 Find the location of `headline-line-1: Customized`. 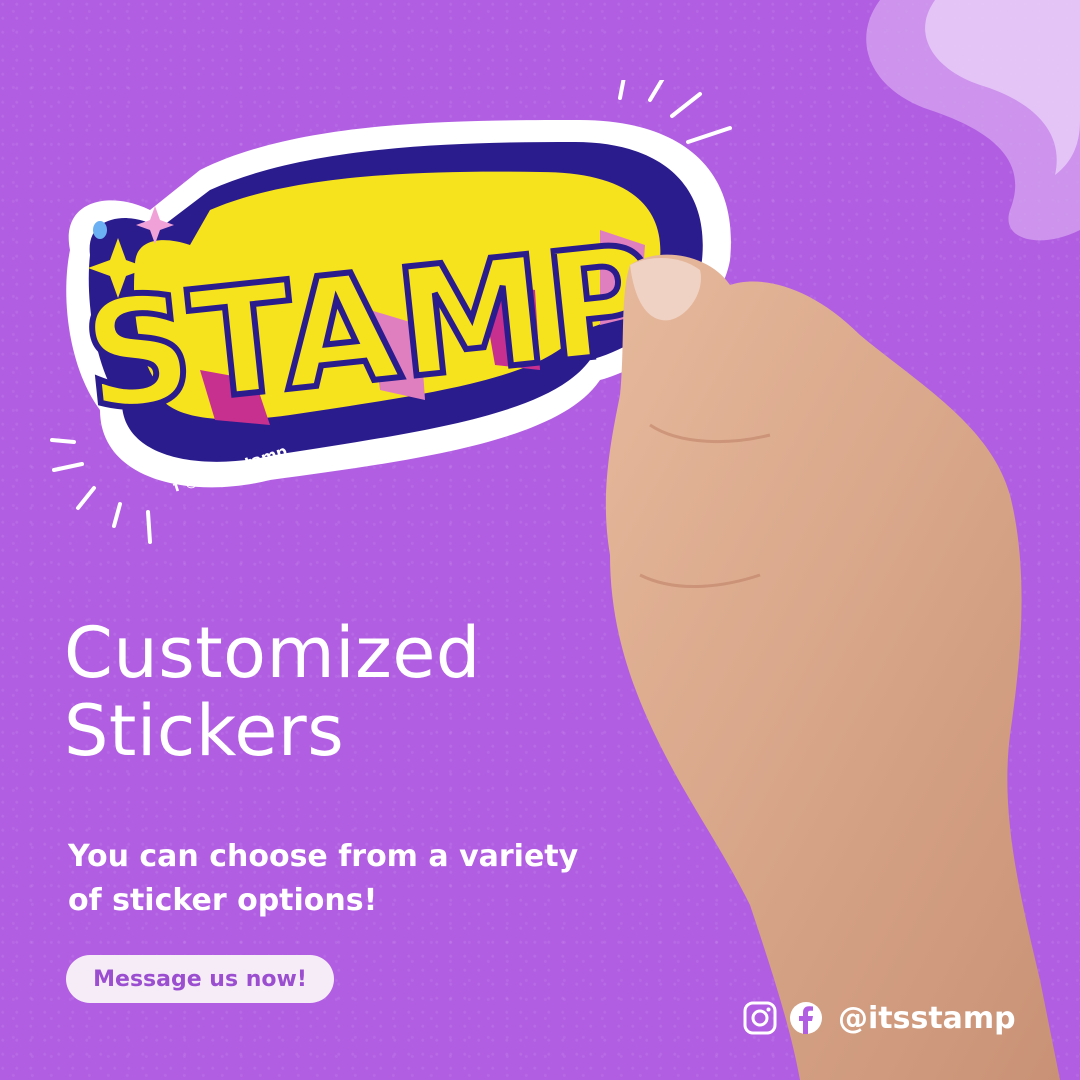

headline-line-1: Customized is located at coordinates (272, 653).